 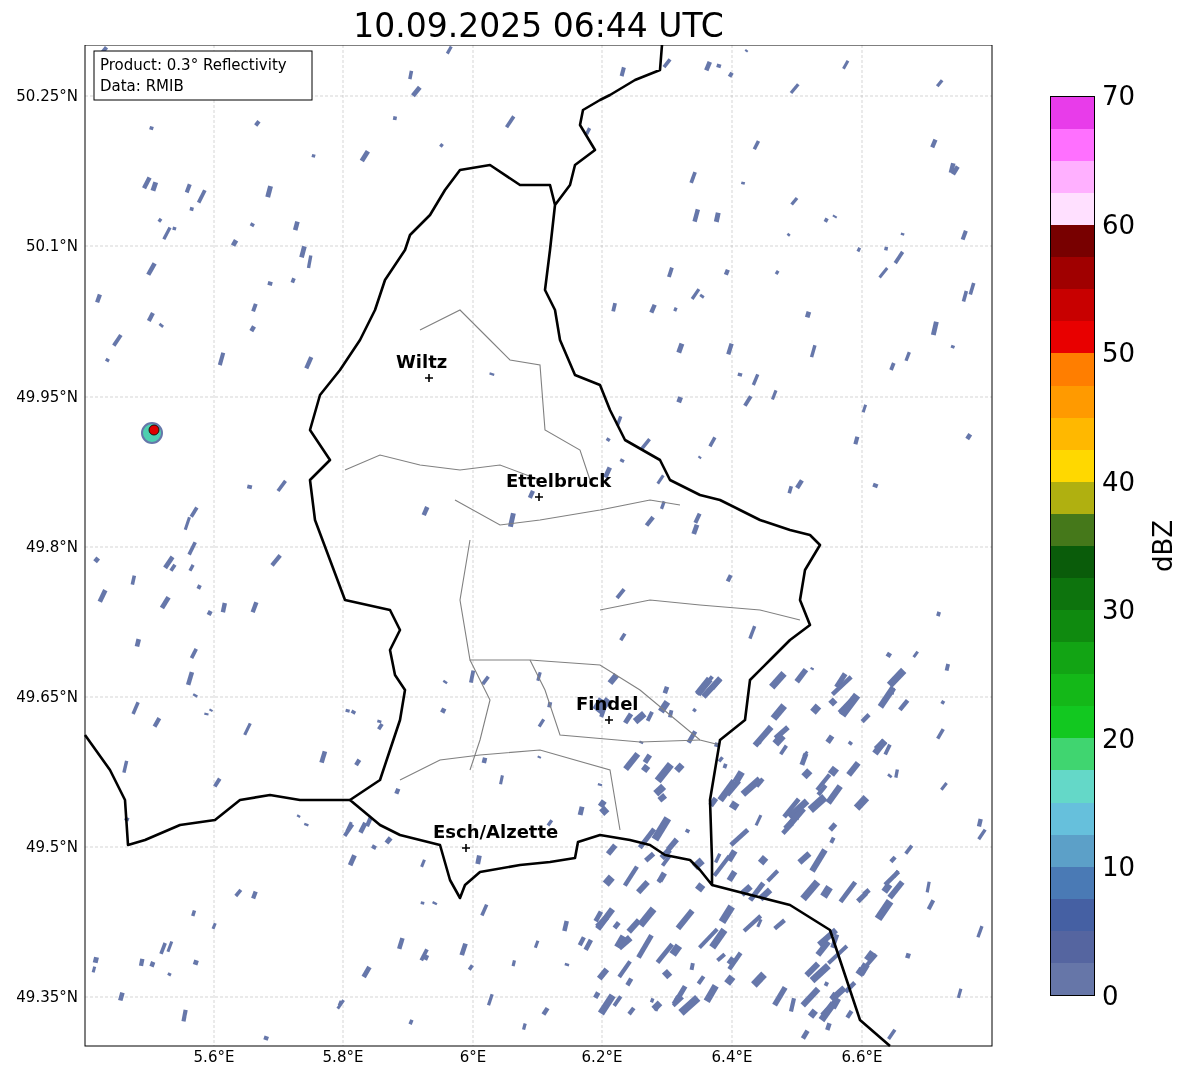 What do you see at coordinates (1119, 867) in the screenshot?
I see `colorbar-tick-label: 10` at bounding box center [1119, 867].